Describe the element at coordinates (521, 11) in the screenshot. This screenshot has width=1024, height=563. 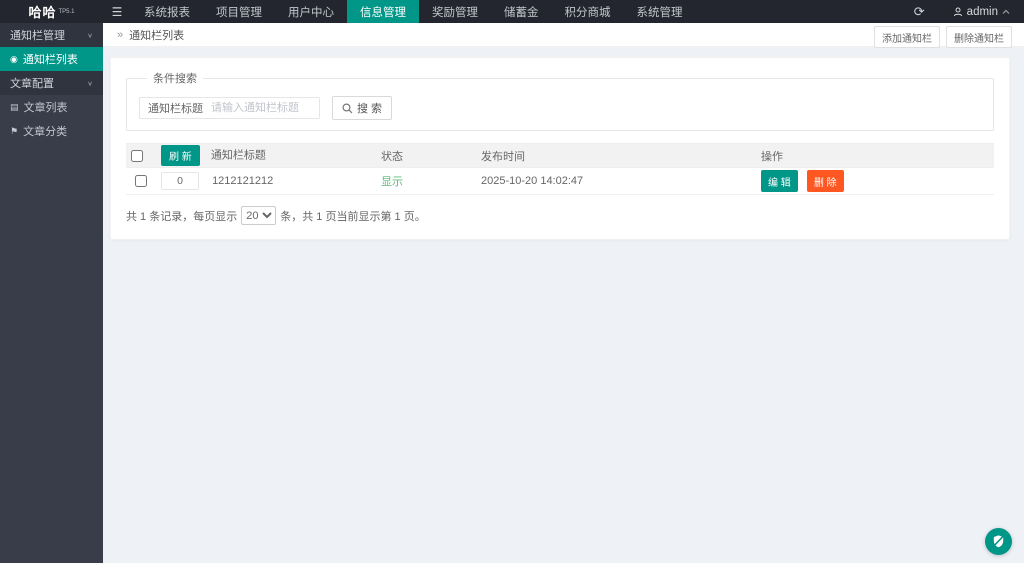
I see `nav-item-savings: 储蓄金` at that location.